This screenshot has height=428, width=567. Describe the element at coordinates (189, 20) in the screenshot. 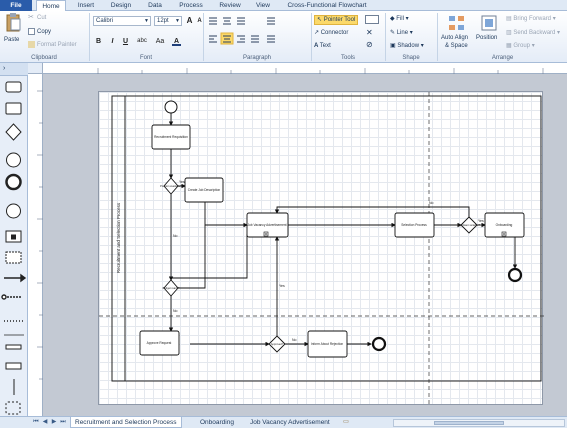

I see `grow-font-button: A` at that location.